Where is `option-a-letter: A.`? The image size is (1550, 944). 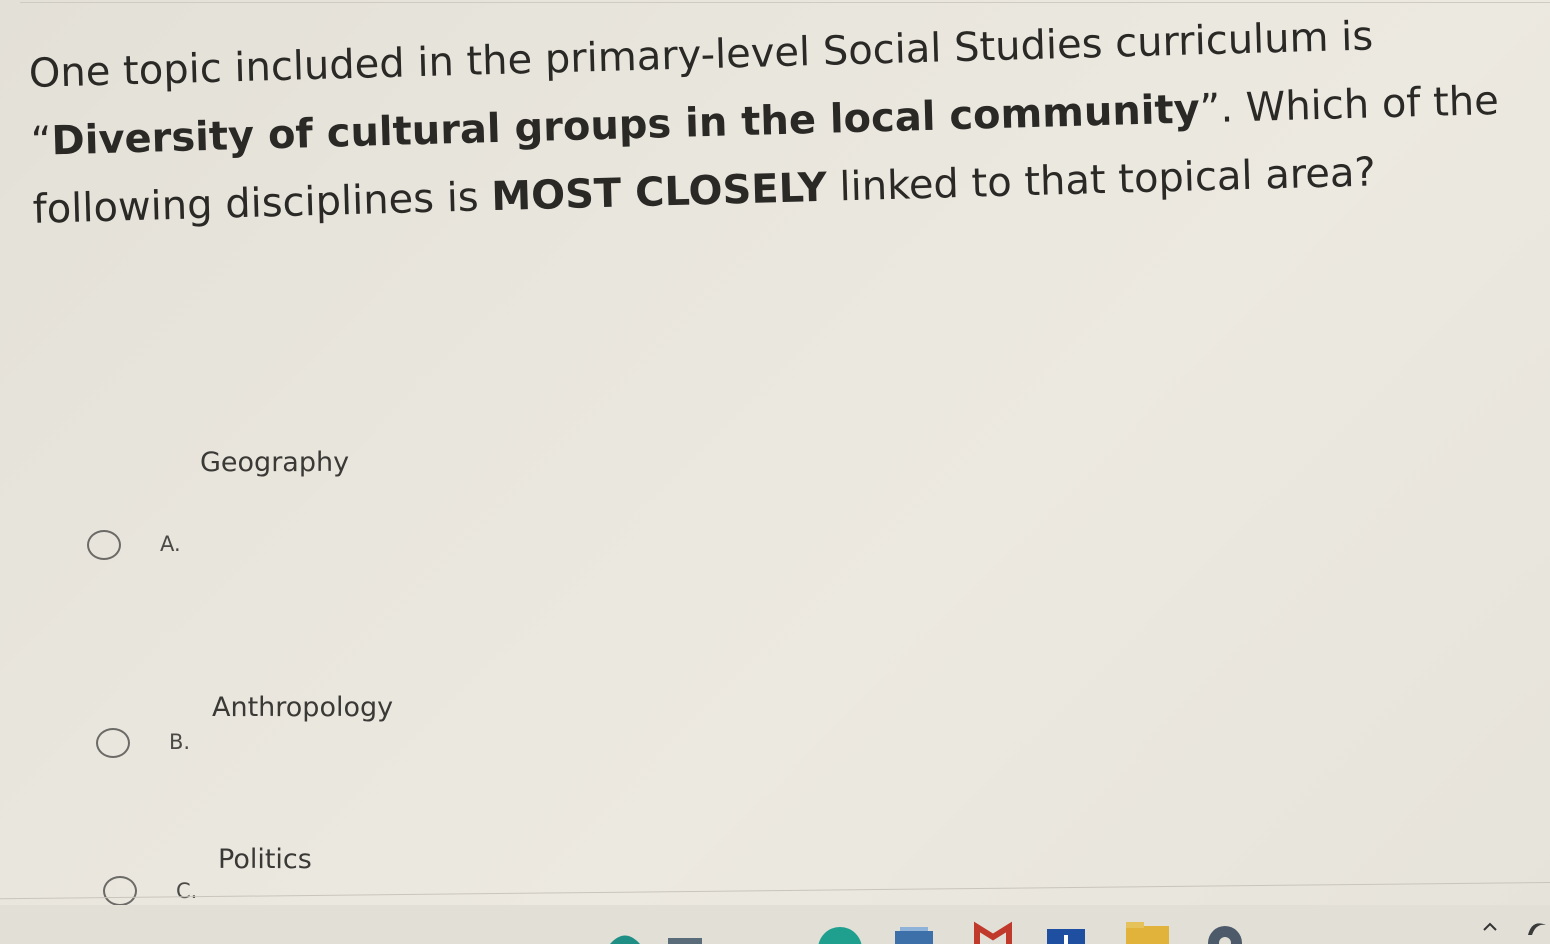 option-a-letter: A. is located at coordinates (170, 544).